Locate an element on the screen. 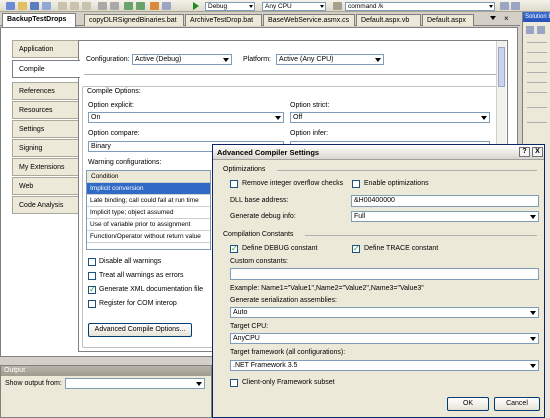 This screenshot has height=418, width=550. dll-base-label: DLL base address: is located at coordinates (259, 200).